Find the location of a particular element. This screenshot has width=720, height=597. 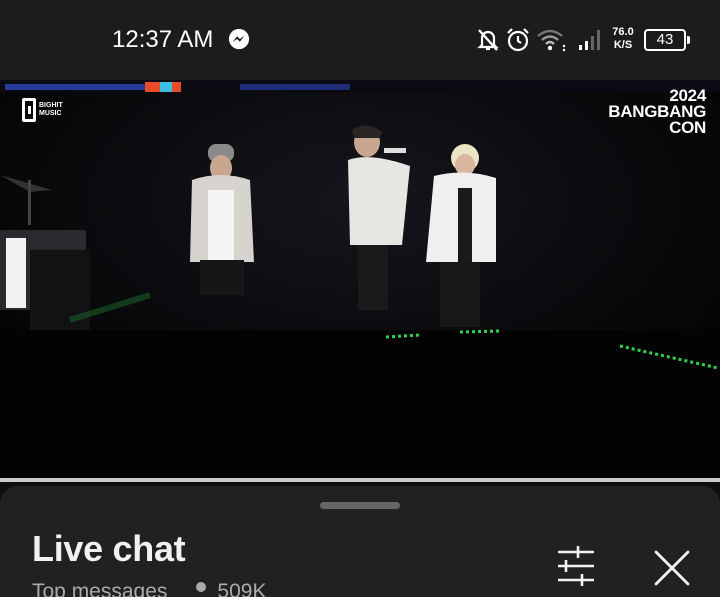

viewer-count: 509K is located at coordinates (228, 588).